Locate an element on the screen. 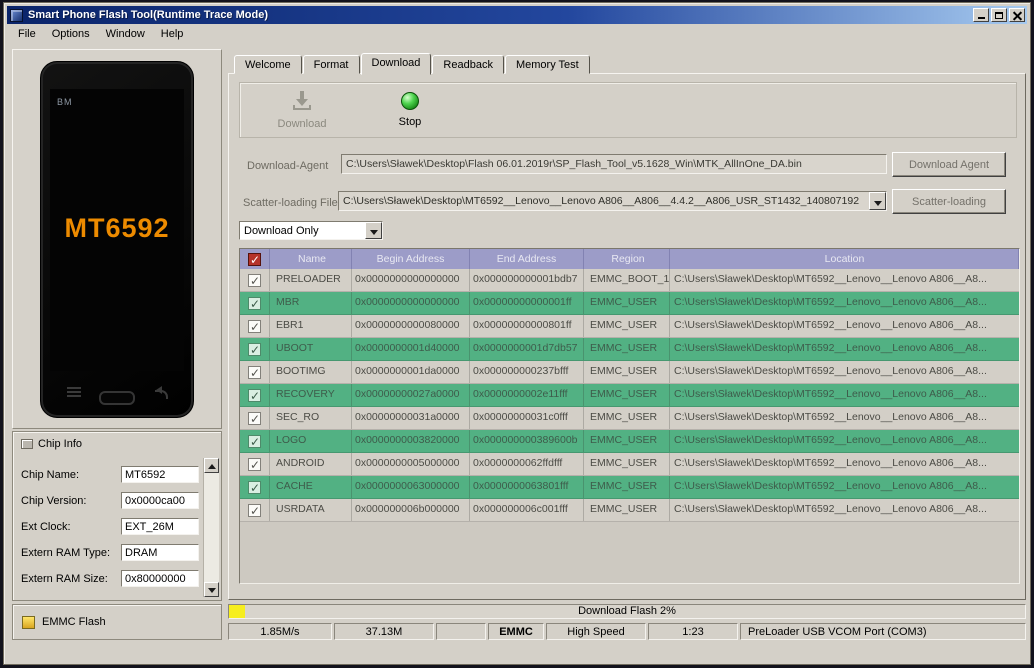 This screenshot has width=1034, height=668. phone-screen: BM MT6592 is located at coordinates (117, 230).